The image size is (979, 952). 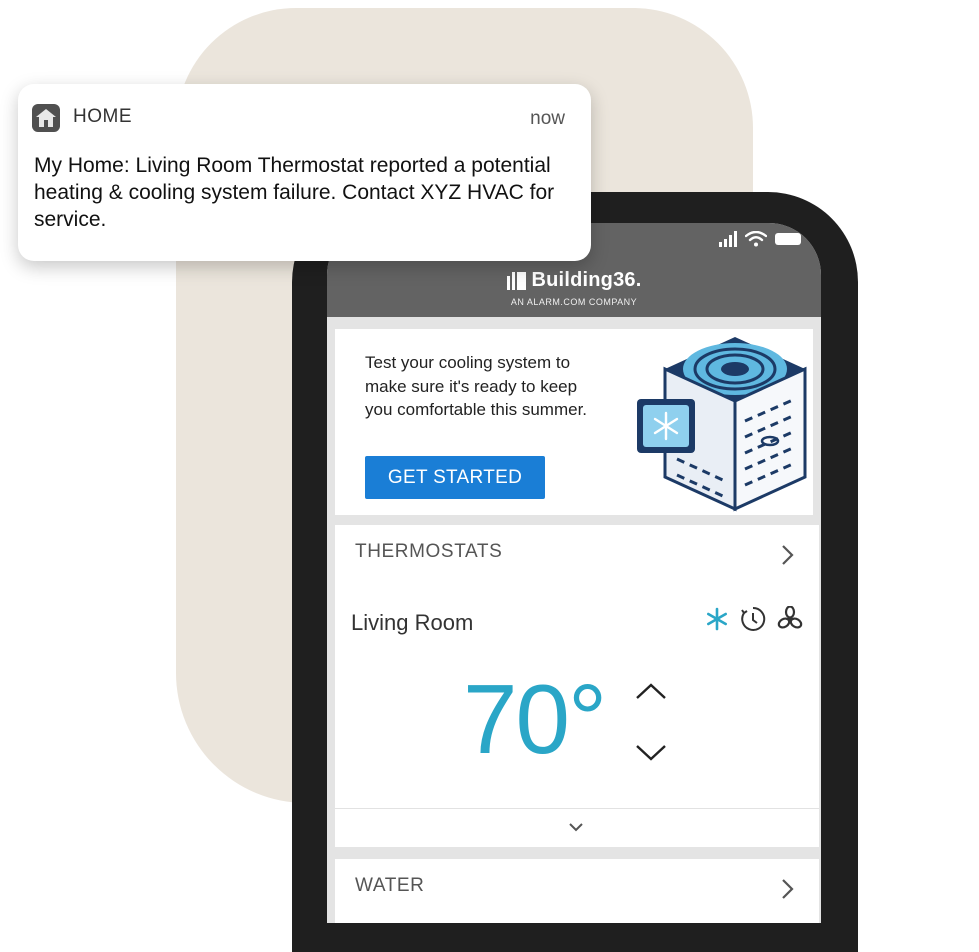 I want to click on setpoint-temperature: 70°, so click(x=535, y=719).